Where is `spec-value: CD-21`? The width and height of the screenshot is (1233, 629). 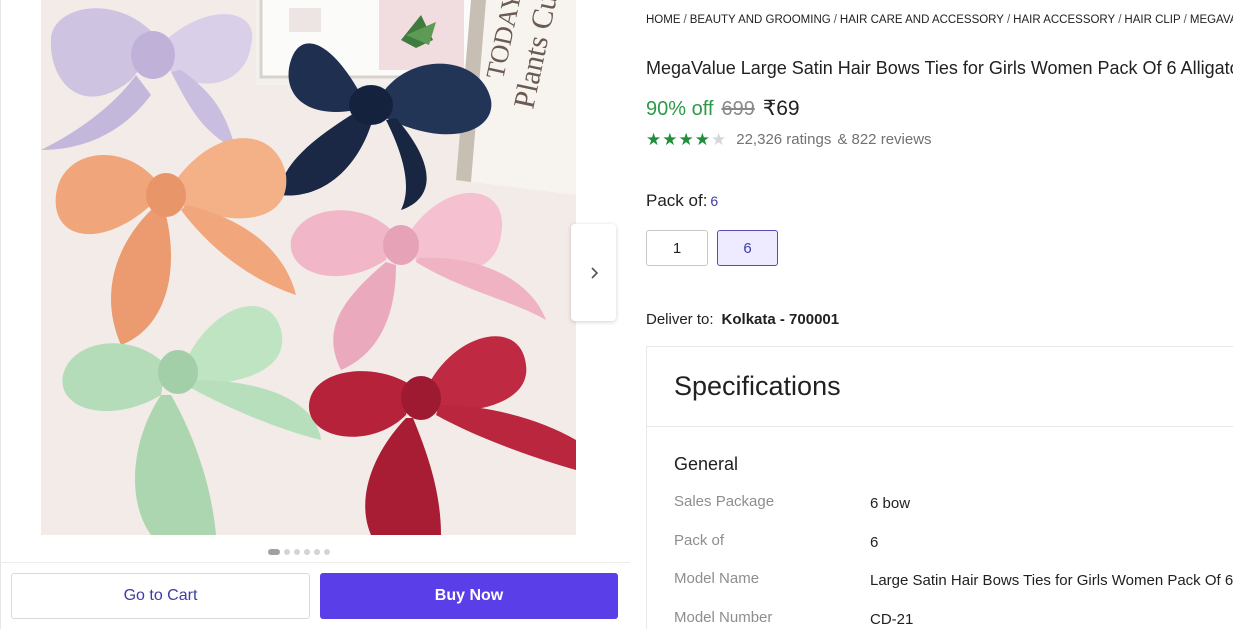
spec-value: CD-21 is located at coordinates (892, 619).